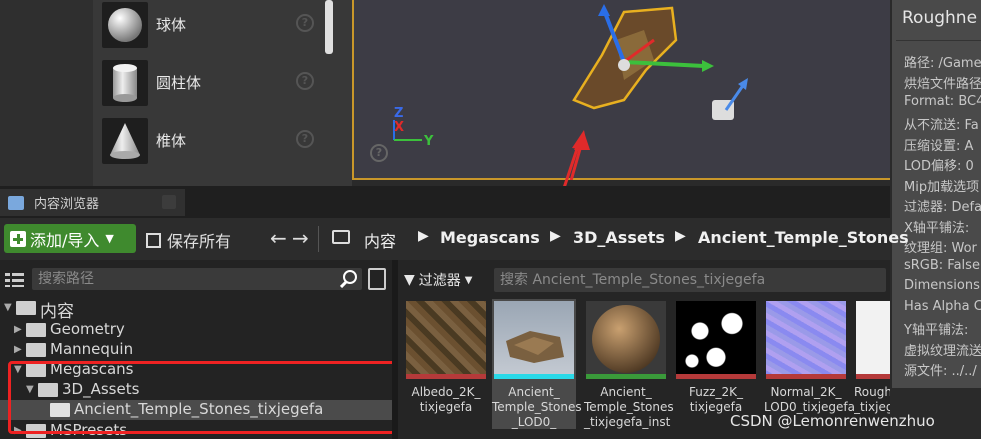 This screenshot has width=981, height=439. I want to click on detail-line: LOD偏移: 0, so click(939, 166).